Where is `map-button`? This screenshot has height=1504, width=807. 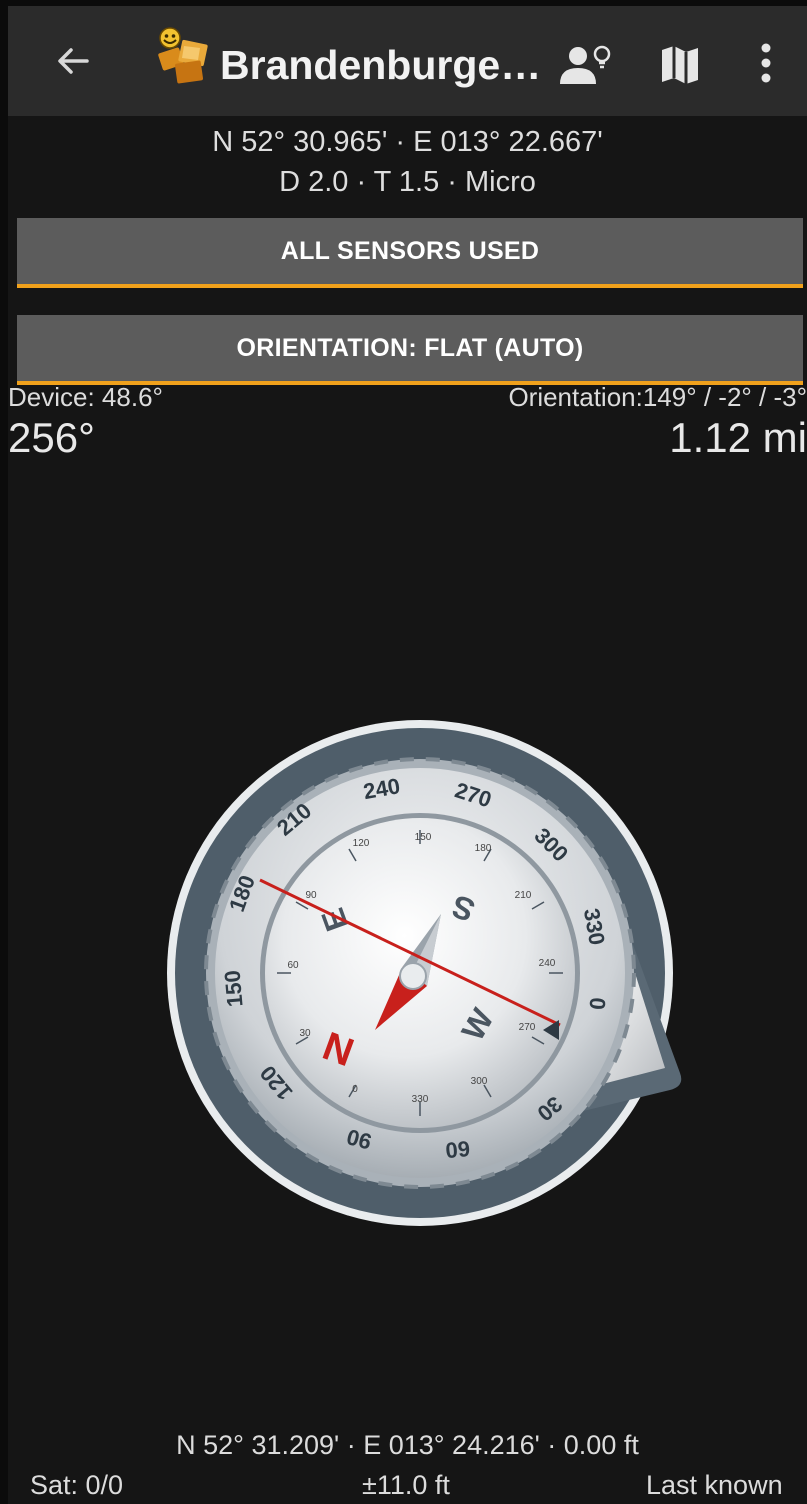
map-button is located at coordinates (680, 65).